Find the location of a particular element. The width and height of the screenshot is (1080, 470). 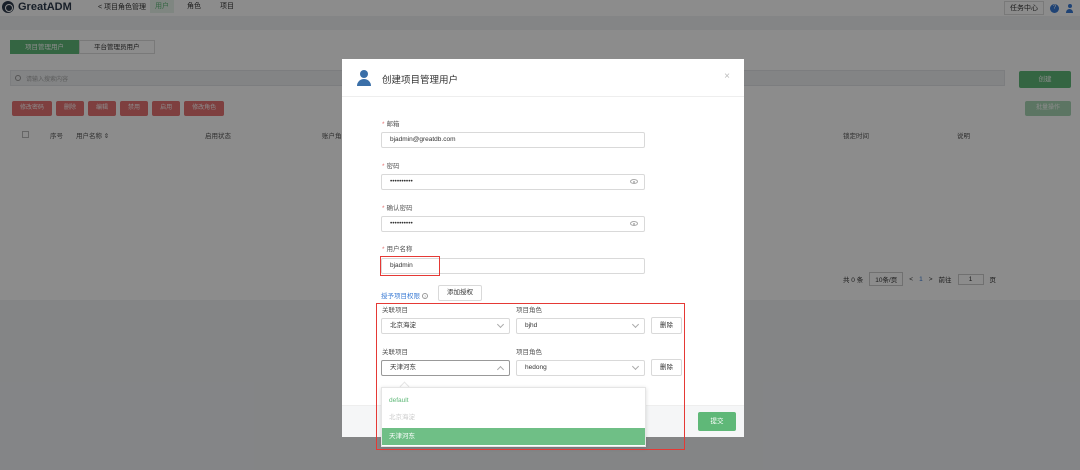

user-icon is located at coordinates (364, 78).